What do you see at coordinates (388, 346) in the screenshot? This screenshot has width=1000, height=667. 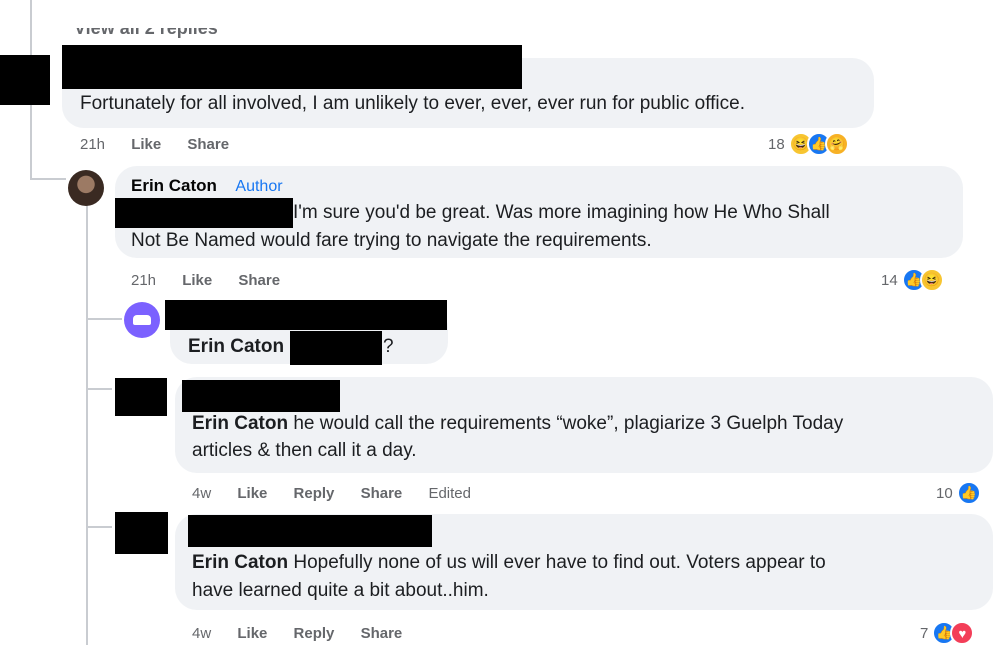 I see `comment-text-end: ?` at bounding box center [388, 346].